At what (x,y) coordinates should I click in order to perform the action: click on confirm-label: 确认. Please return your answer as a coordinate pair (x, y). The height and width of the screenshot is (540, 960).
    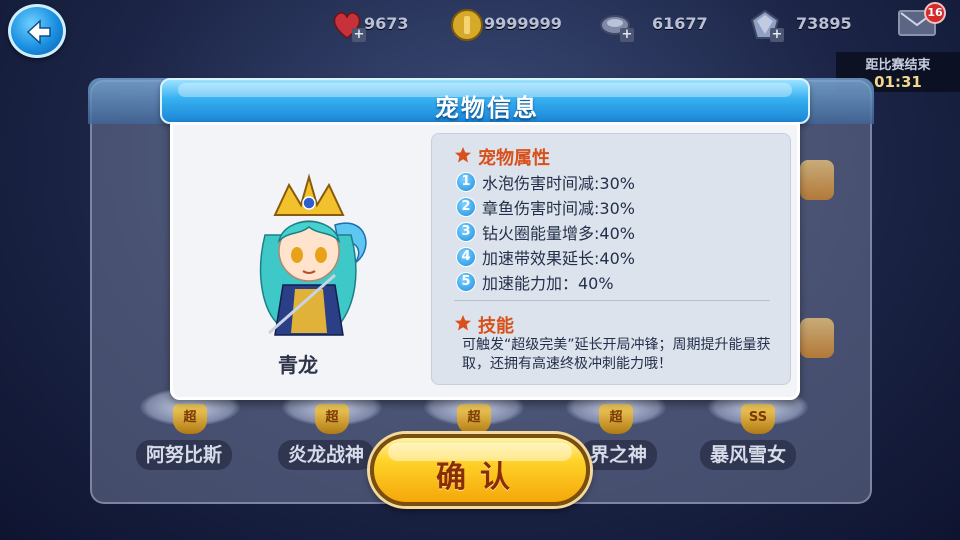
    Looking at the image, I should click on (480, 477).